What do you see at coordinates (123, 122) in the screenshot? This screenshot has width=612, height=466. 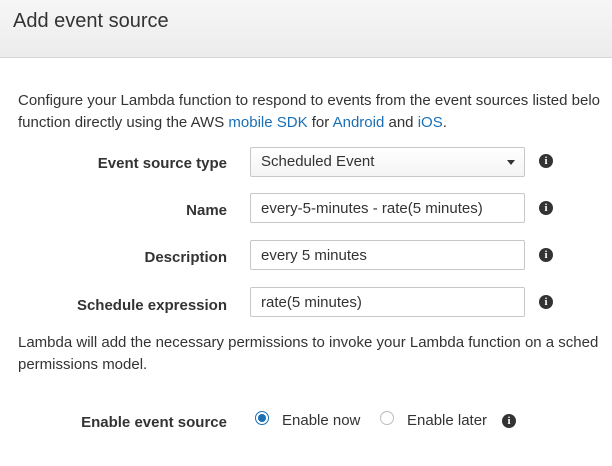 I see `intro-line-2-prefix: function directly using the AWS` at bounding box center [123, 122].